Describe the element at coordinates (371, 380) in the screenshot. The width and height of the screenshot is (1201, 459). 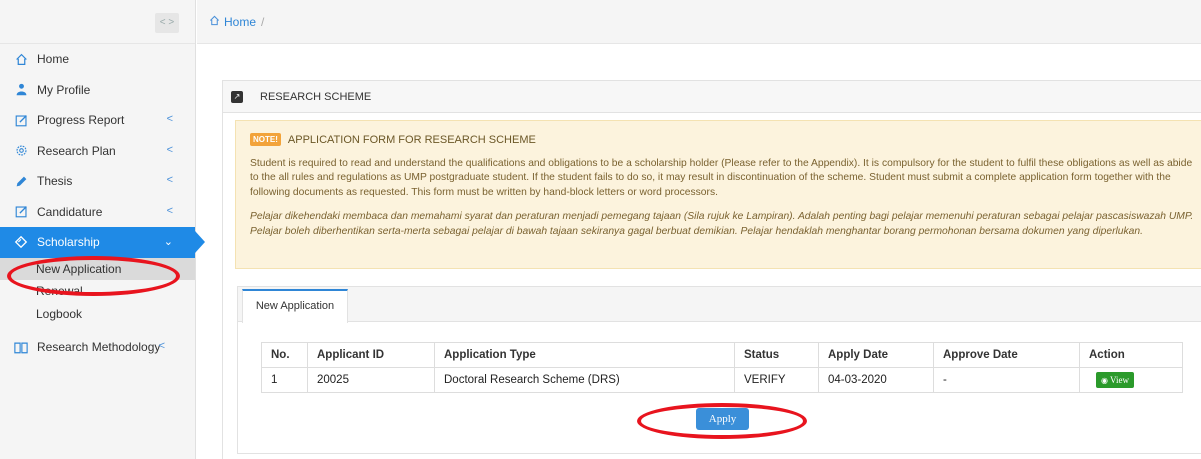
I see `cell-applicant-id: 20025` at that location.